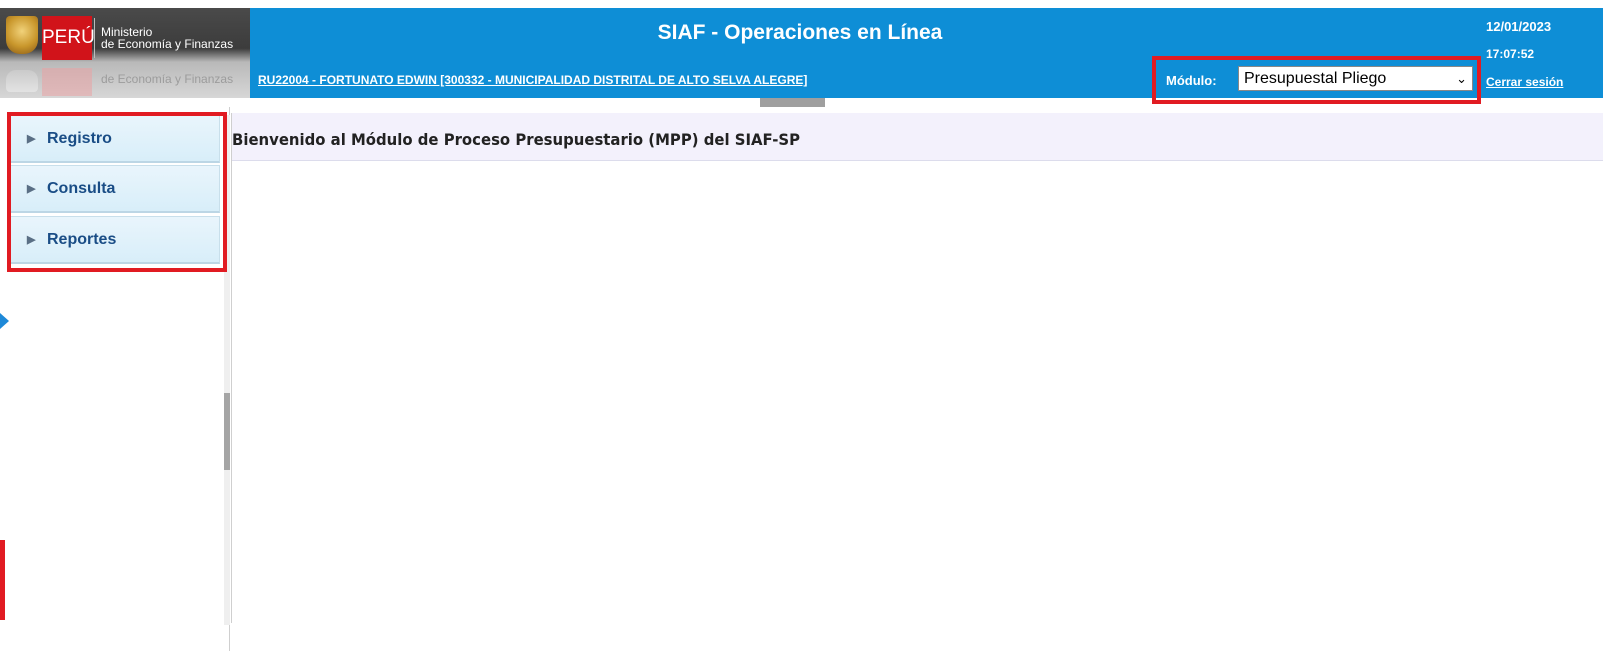 This screenshot has height=651, width=1603. What do you see at coordinates (4, 321) in the screenshot?
I see `expand-arrow-icon` at bounding box center [4, 321].